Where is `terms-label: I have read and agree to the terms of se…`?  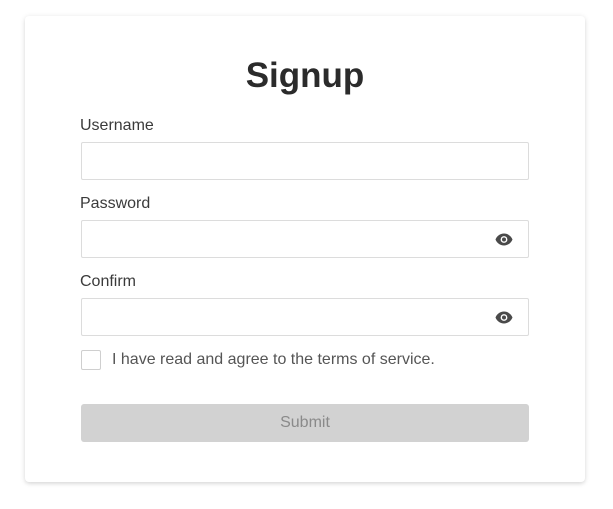 terms-label: I have read and agree to the terms of se… is located at coordinates (273, 359).